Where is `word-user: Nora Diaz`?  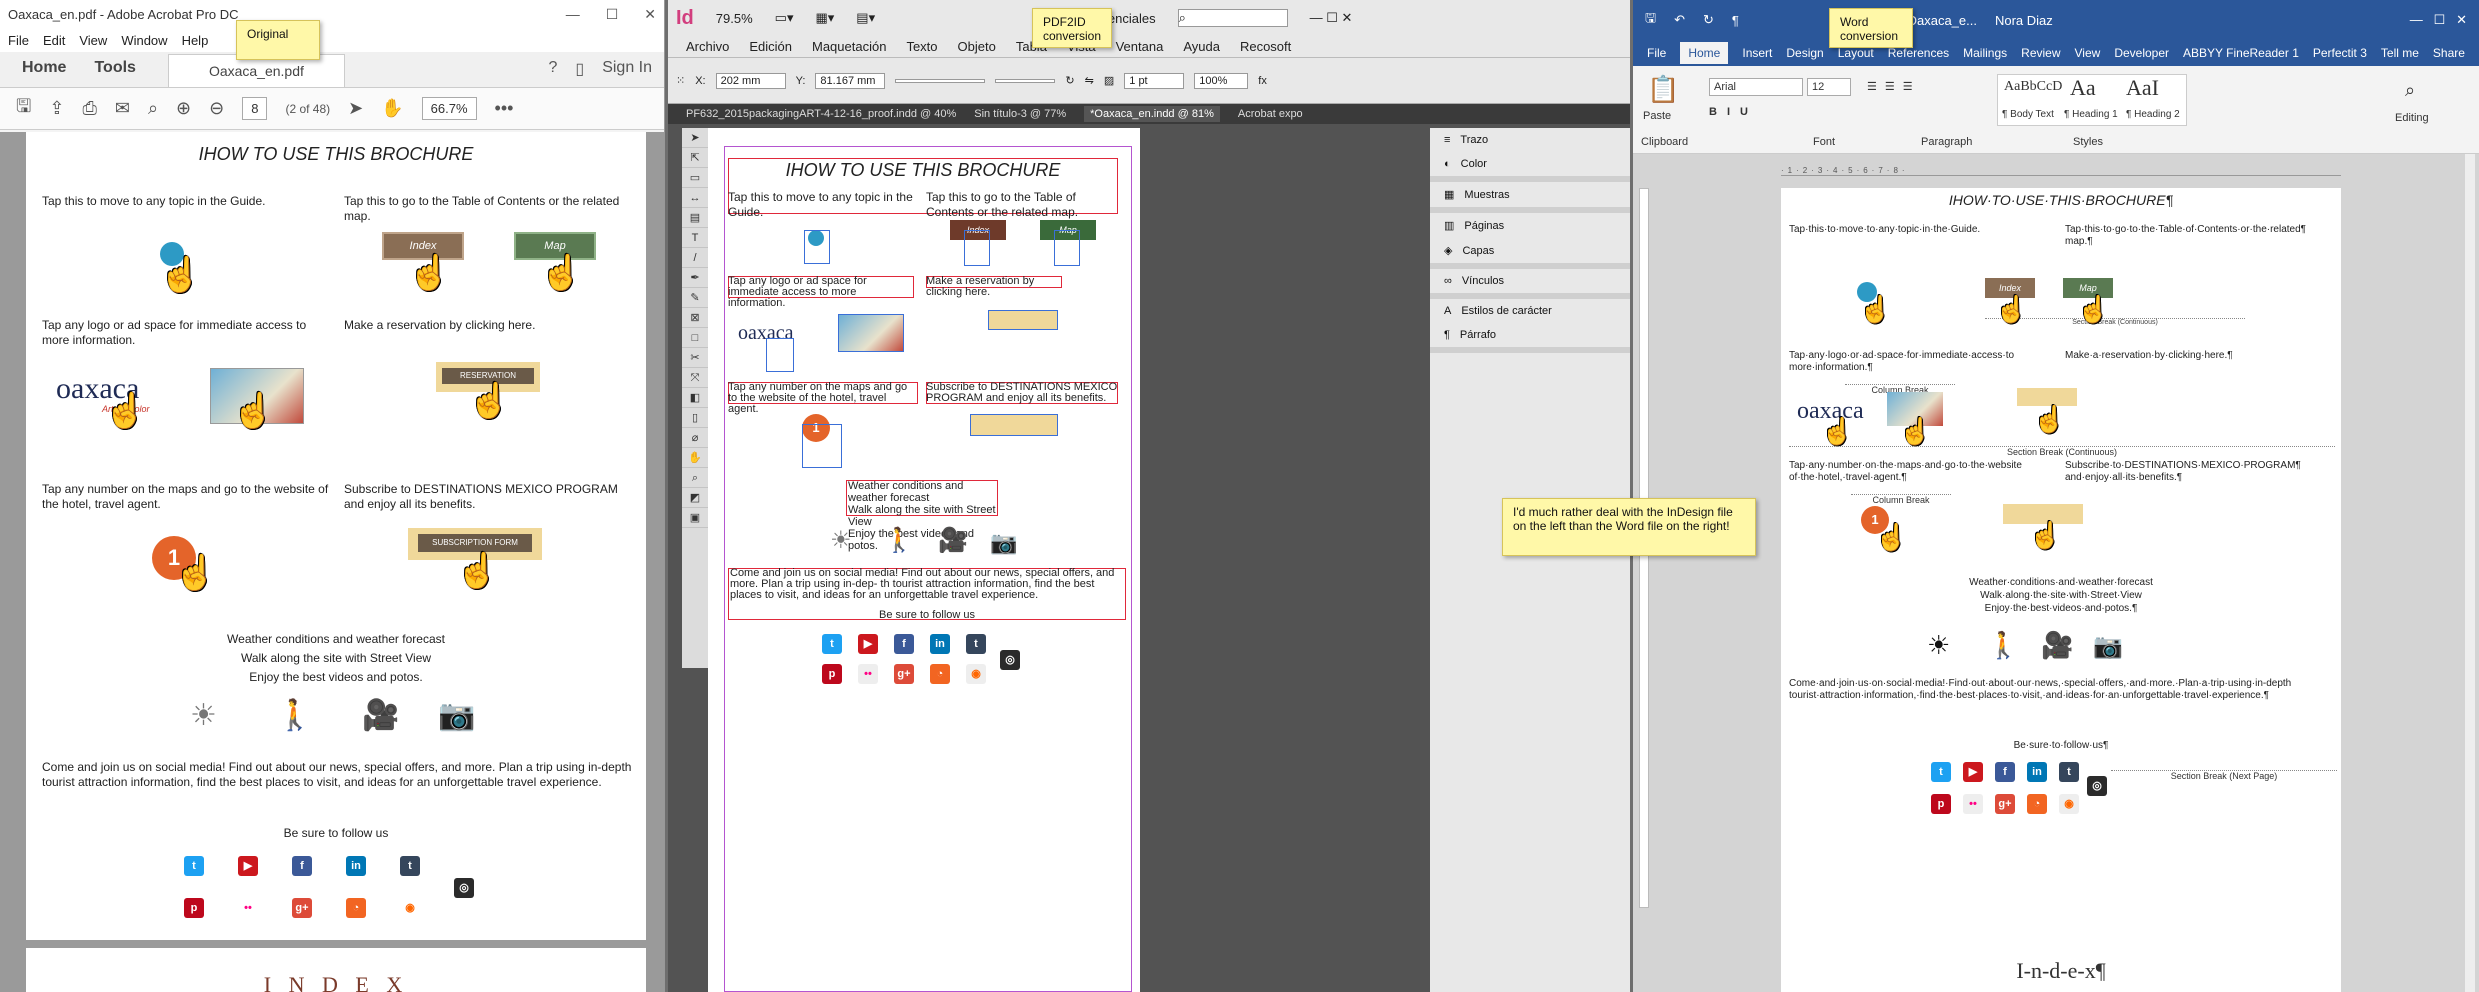
word-user: Nora Diaz is located at coordinates (2024, 20).